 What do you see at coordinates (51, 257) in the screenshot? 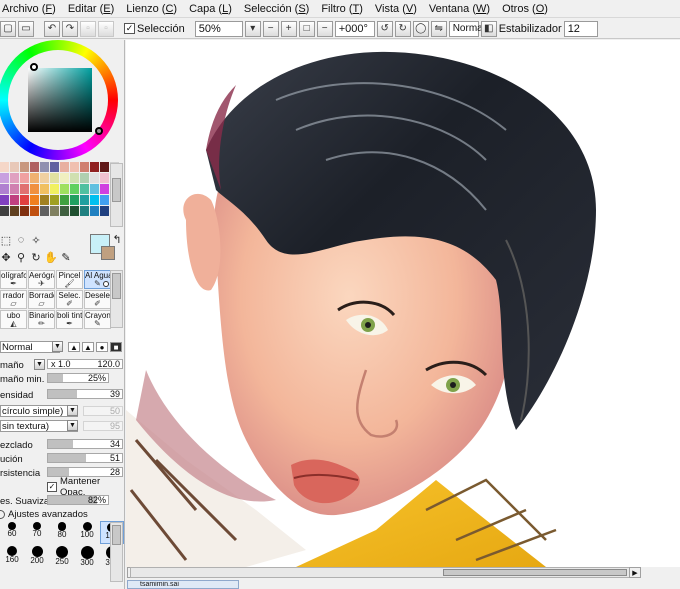
I see `hand-icon: ✋` at bounding box center [51, 257].